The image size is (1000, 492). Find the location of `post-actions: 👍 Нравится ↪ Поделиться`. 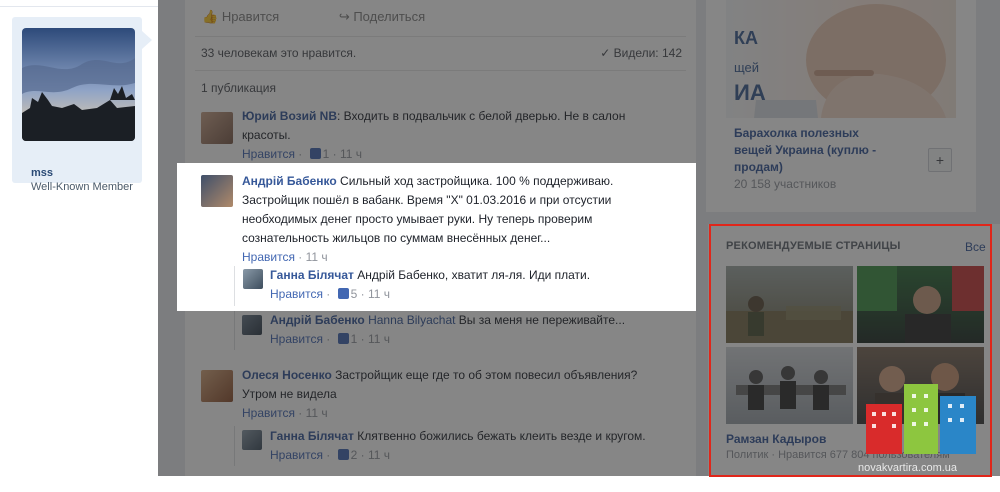

post-actions: 👍 Нравится ↪ Поделиться is located at coordinates (341, 17).